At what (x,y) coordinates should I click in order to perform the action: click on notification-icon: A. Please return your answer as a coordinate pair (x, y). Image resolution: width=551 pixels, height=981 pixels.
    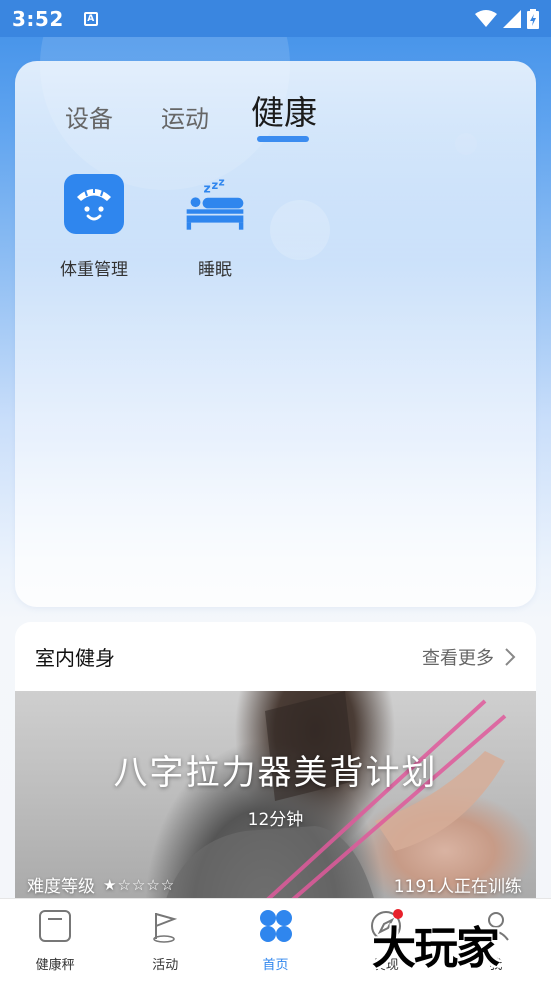
    Looking at the image, I should click on (90, 18).